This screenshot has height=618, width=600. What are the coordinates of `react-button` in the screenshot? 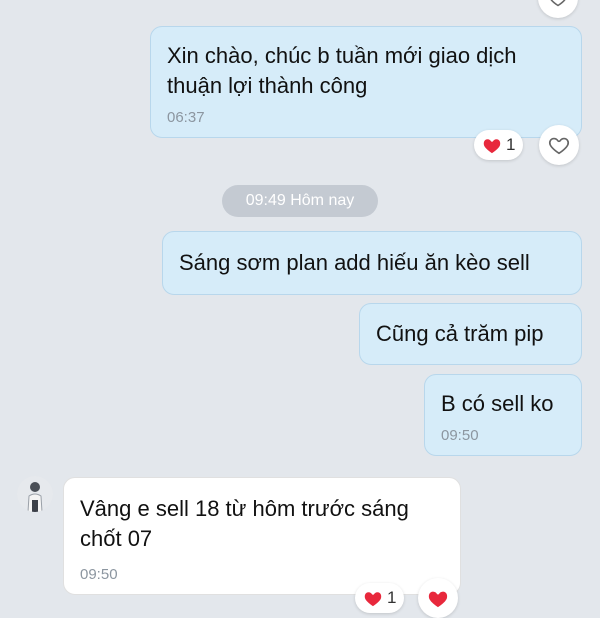 It's located at (559, 145).